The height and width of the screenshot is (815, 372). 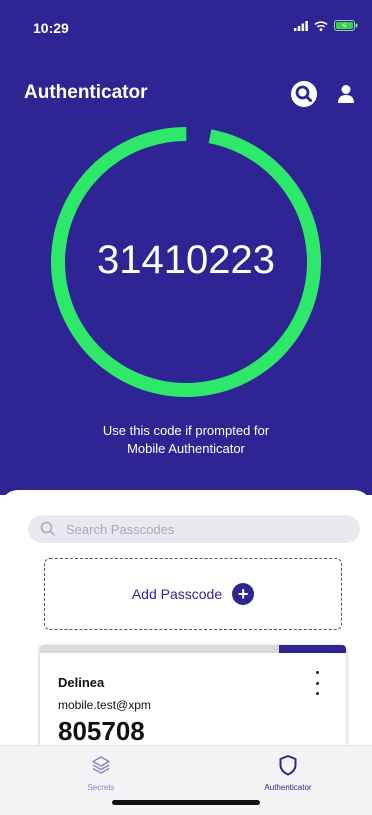 I want to click on user-icon, so click(x=346, y=94).